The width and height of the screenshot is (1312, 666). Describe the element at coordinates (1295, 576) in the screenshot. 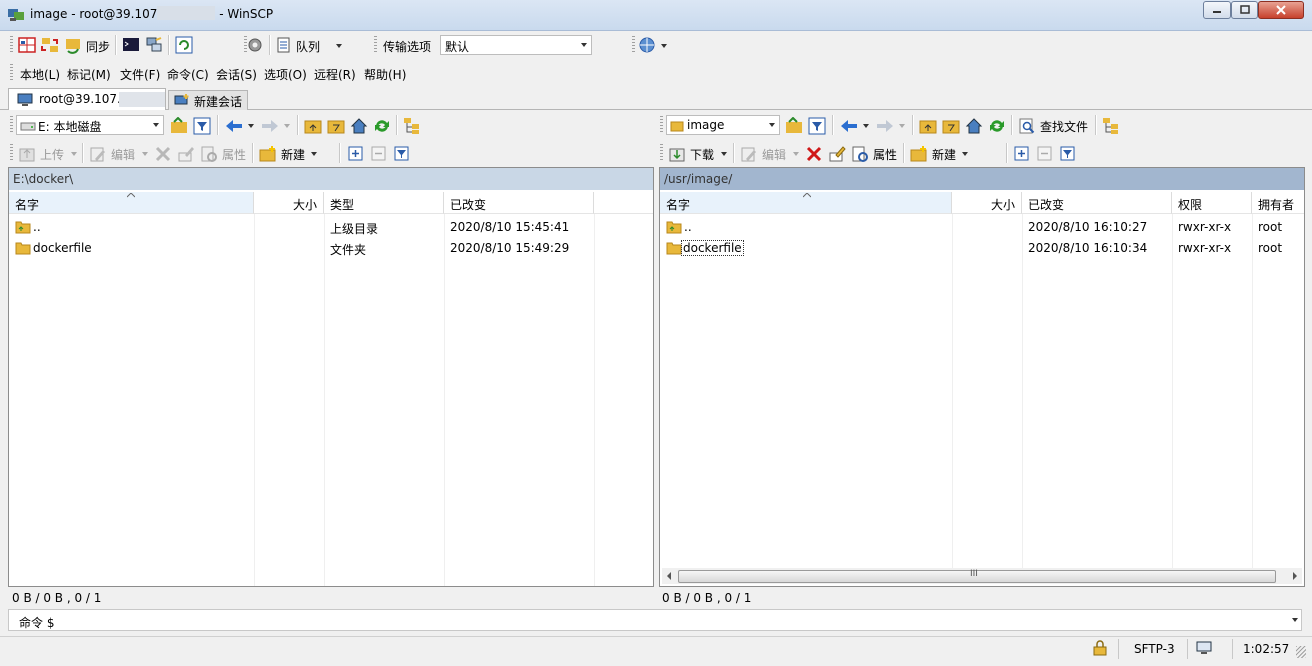

I see `scroll-right-icon` at that location.